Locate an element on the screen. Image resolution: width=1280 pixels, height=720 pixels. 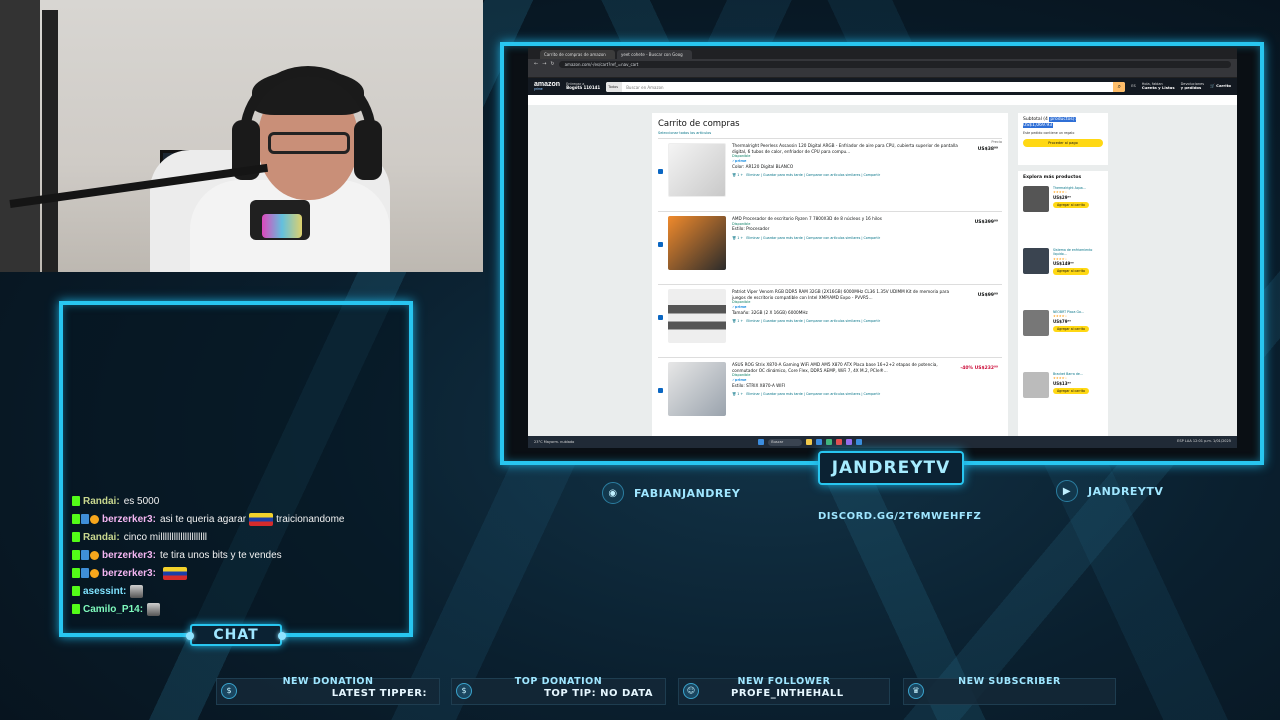
select-all-link: Seleccionar todos los artículos is located at coordinates (830, 133).